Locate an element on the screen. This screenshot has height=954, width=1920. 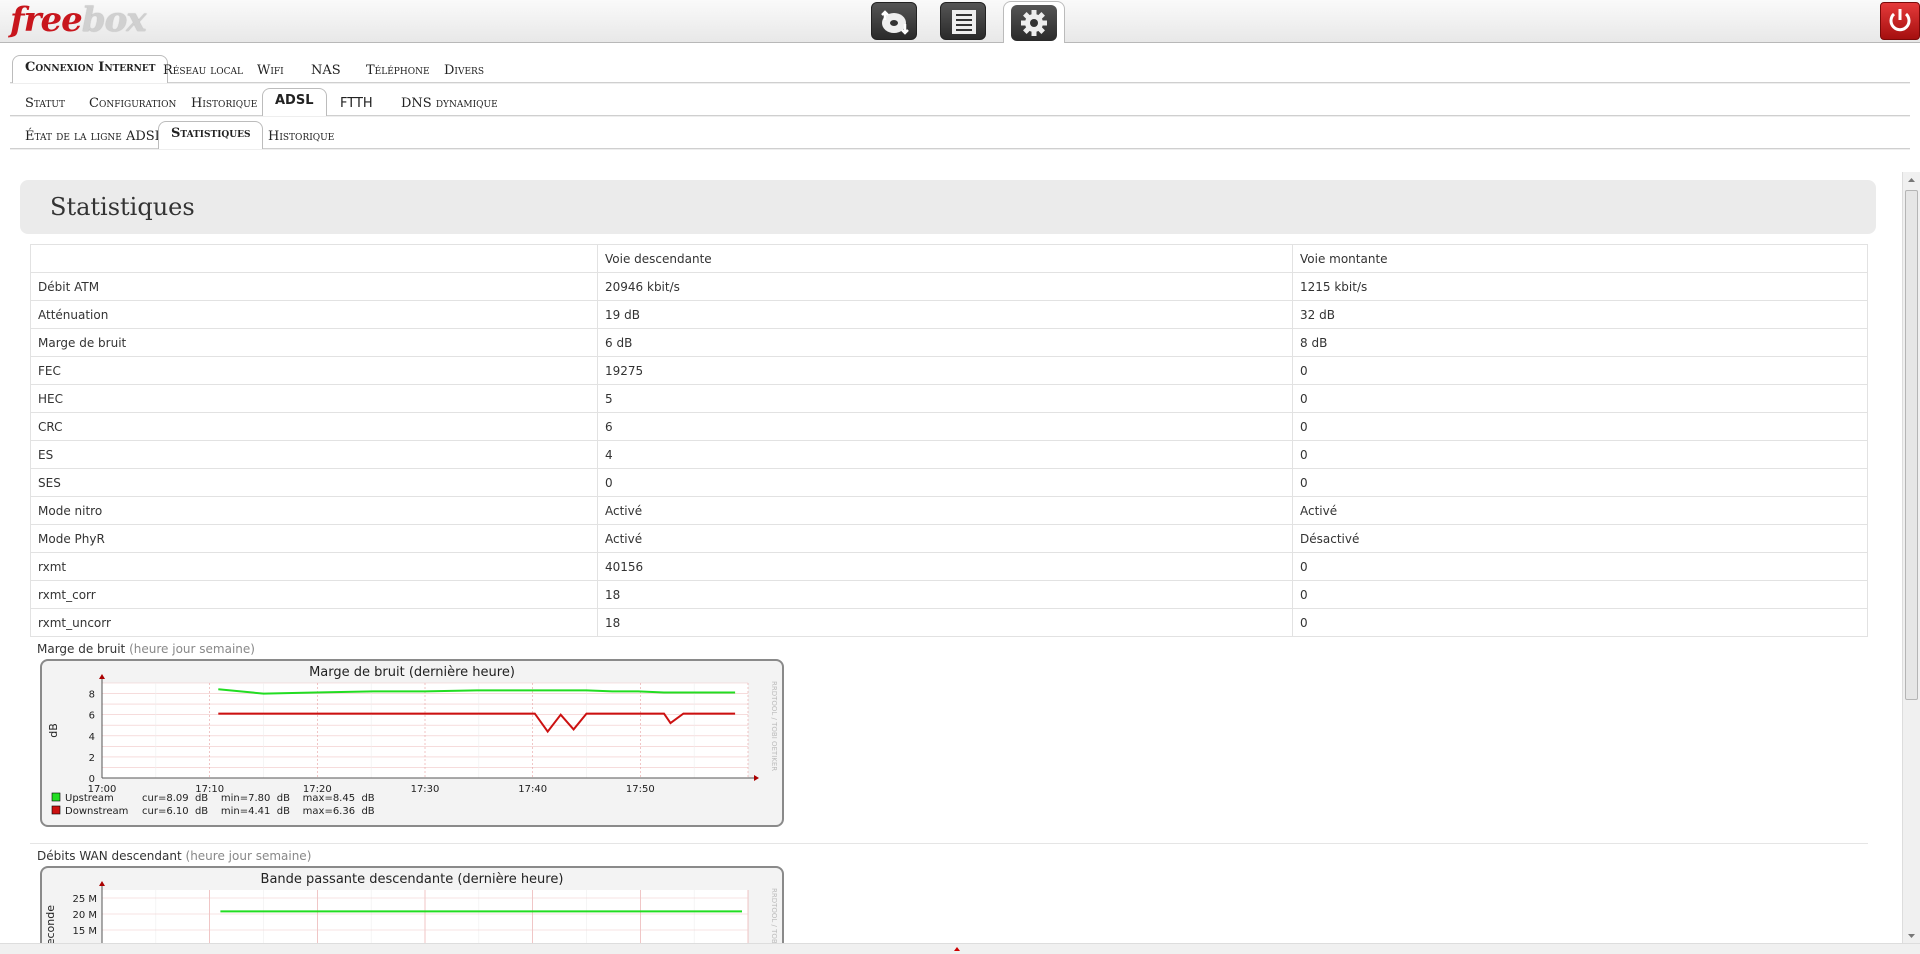
table-row: ES 4 0 is located at coordinates (949, 454).